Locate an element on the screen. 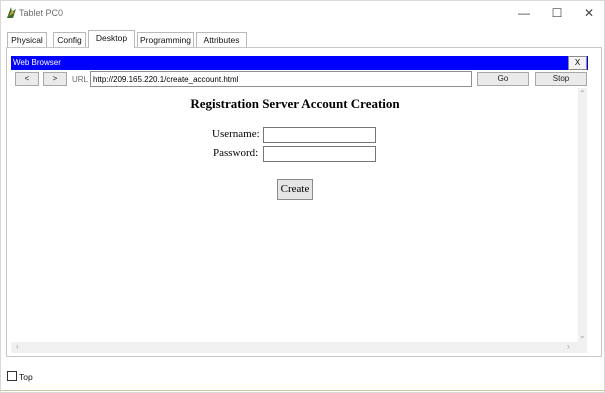 The width and height of the screenshot is (605, 393). password-label: Password: is located at coordinates (236, 153).